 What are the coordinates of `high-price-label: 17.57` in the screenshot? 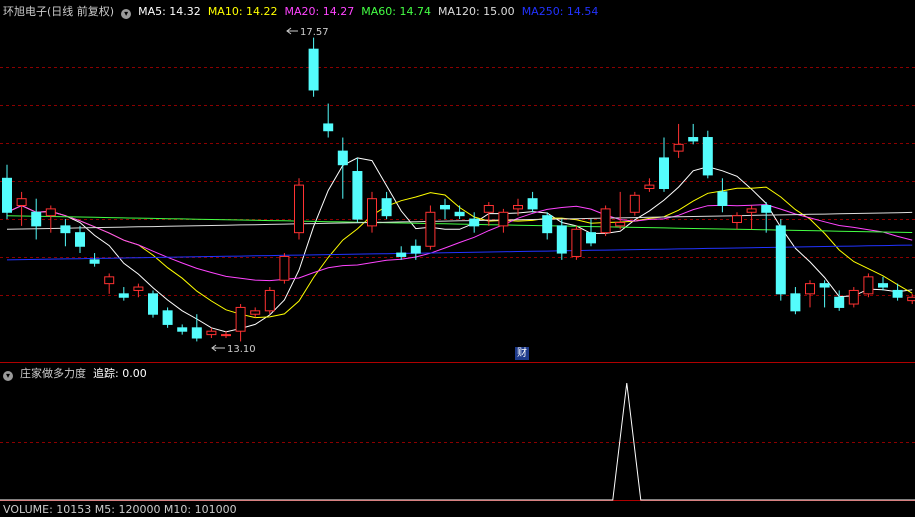 It's located at (314, 32).